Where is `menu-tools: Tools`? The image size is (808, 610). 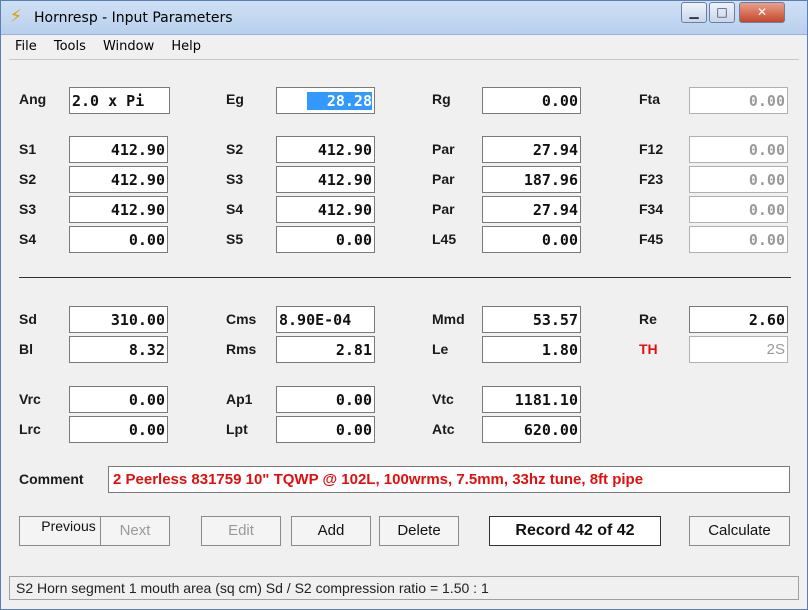 menu-tools: Tools is located at coordinates (70, 46).